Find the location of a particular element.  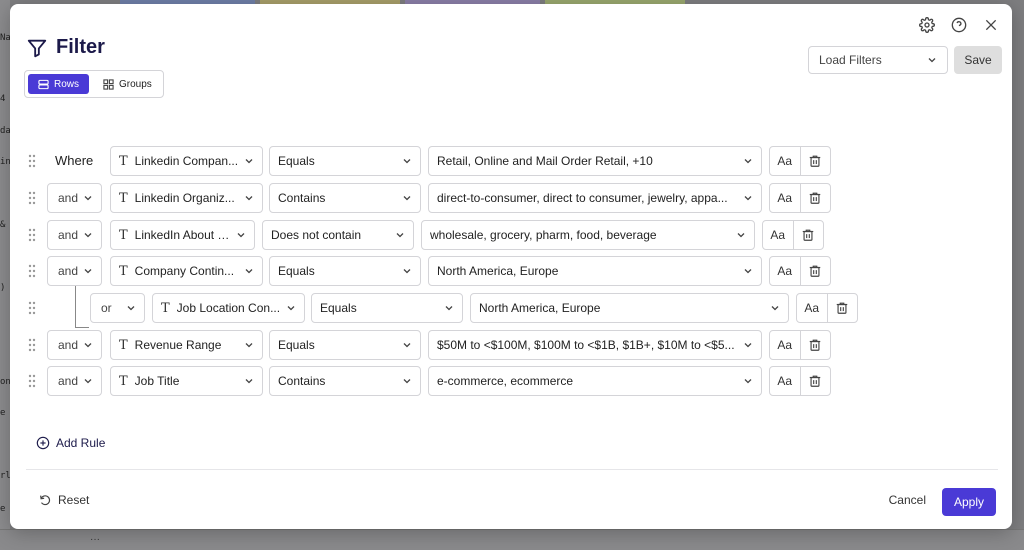

trash-icon is located at coordinates (815, 271).